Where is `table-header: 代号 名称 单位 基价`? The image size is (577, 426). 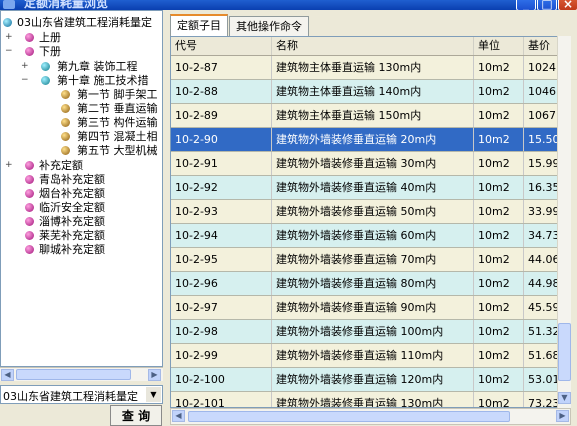 table-header: 代号 名称 单位 基价 is located at coordinates (370, 46).